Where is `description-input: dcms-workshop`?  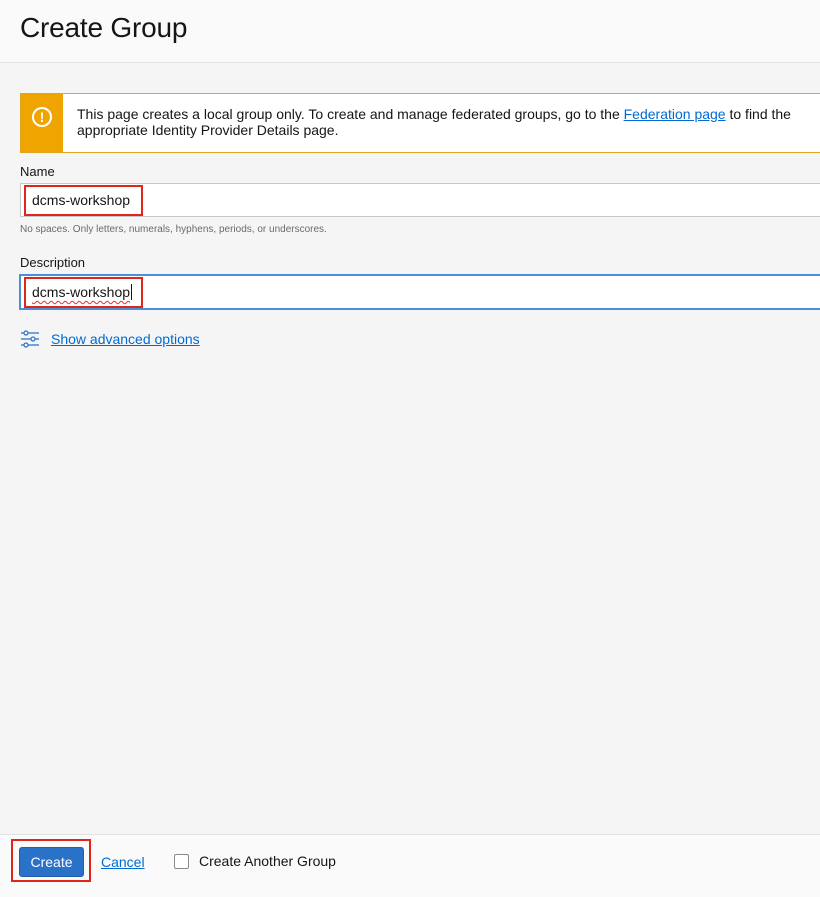
description-input: dcms-workshop is located at coordinates (420, 292).